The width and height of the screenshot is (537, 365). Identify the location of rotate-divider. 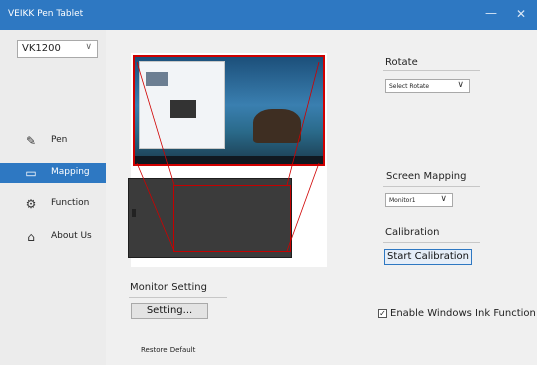
(431, 70).